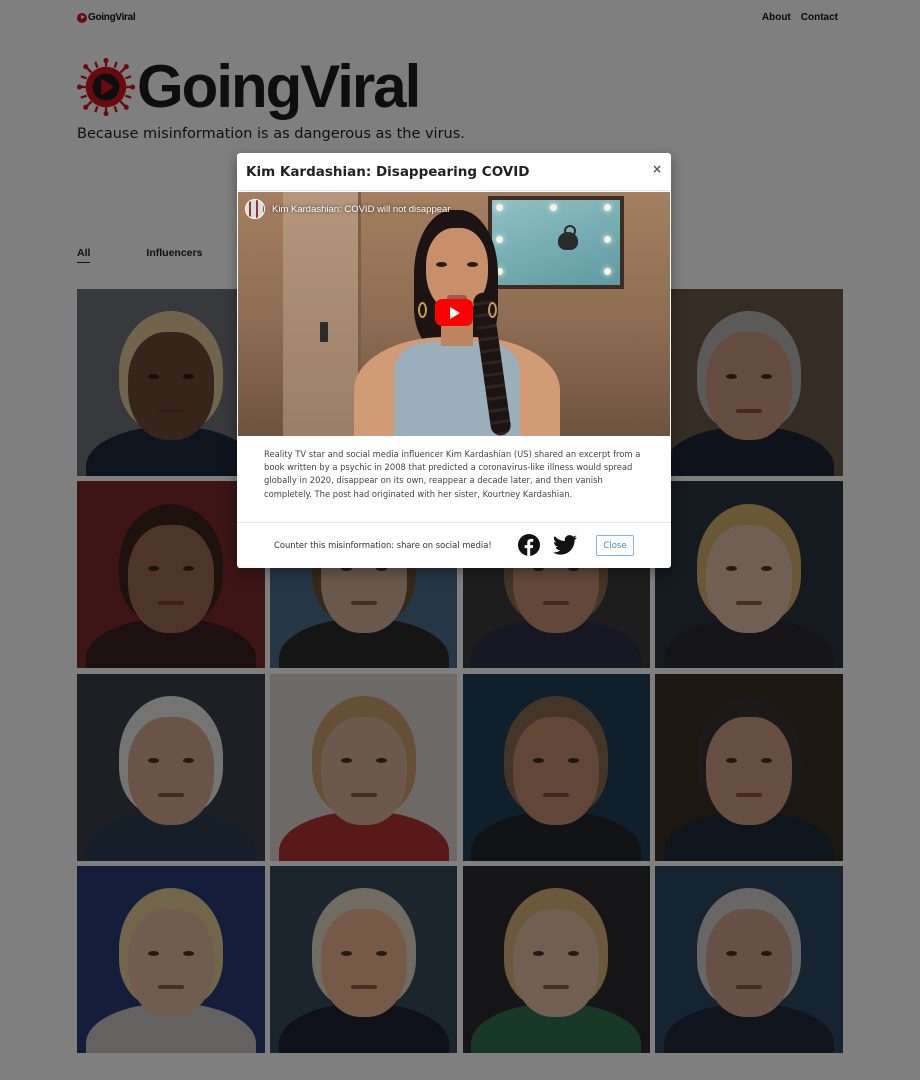 This screenshot has height=1080, width=920. Describe the element at coordinates (457, 264) in the screenshot. I see `presenter-eyes` at that location.